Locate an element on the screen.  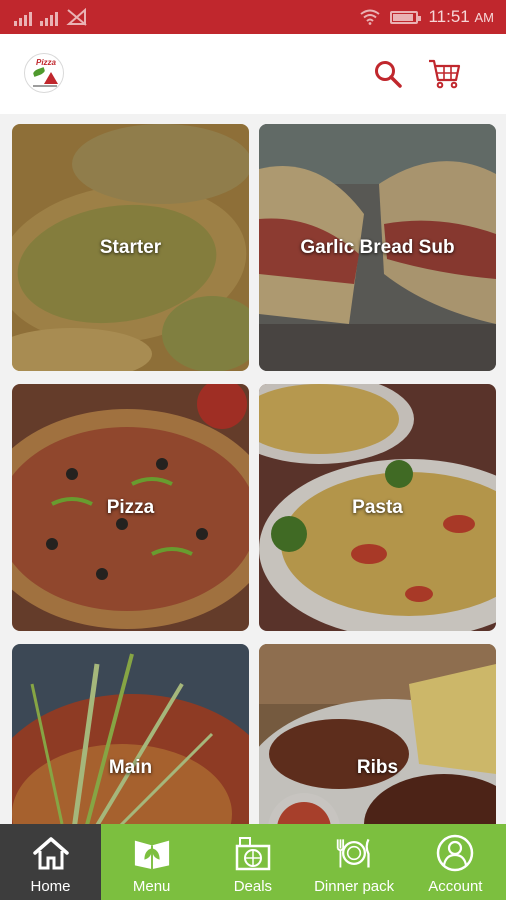
category-tile-pasta: Pasta is located at coordinates (377, 507).